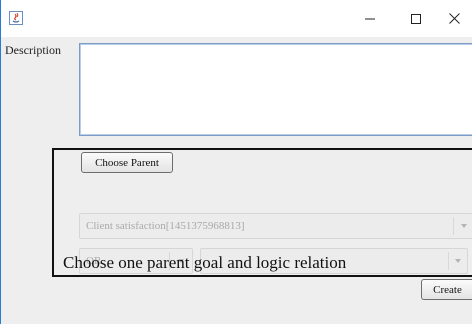 The image size is (472, 324). Describe the element at coordinates (16, 18) in the screenshot. I see `java-app-icon` at that location.